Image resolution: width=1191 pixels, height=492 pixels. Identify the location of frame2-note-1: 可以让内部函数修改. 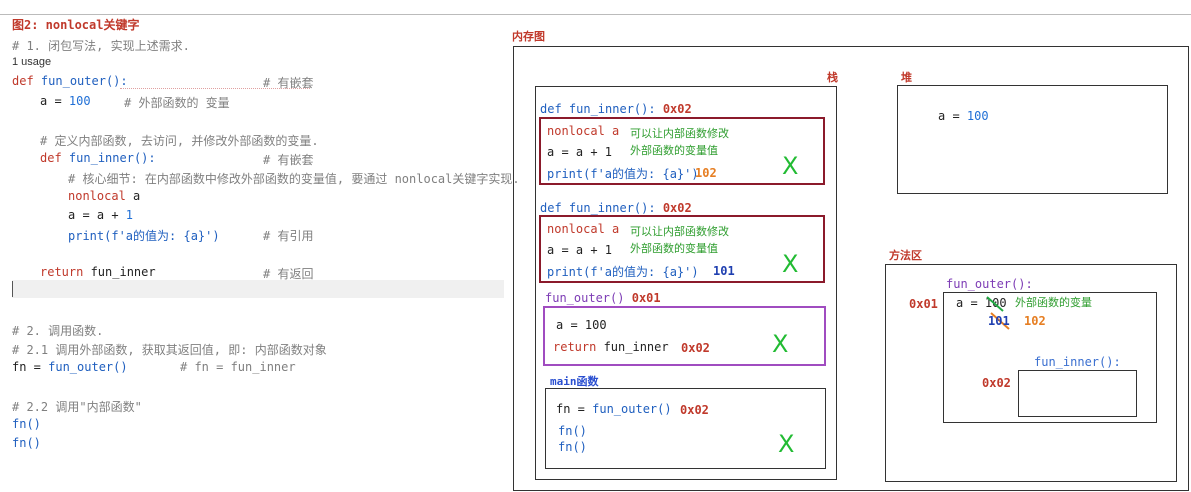
(679, 231).